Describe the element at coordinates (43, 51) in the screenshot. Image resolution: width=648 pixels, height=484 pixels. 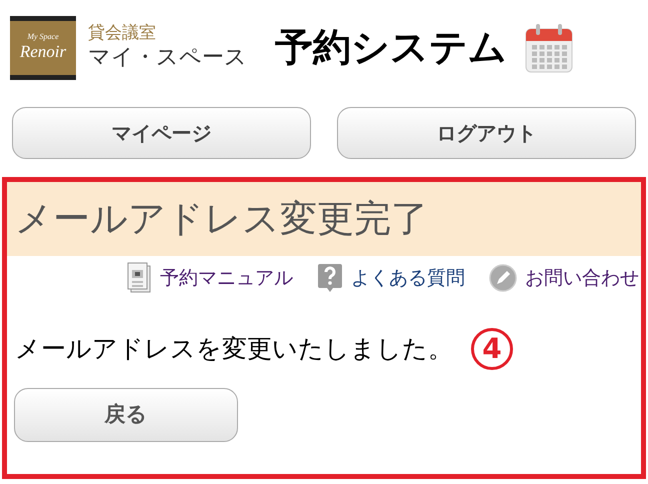
I see `logo-brand: Renoir` at that location.